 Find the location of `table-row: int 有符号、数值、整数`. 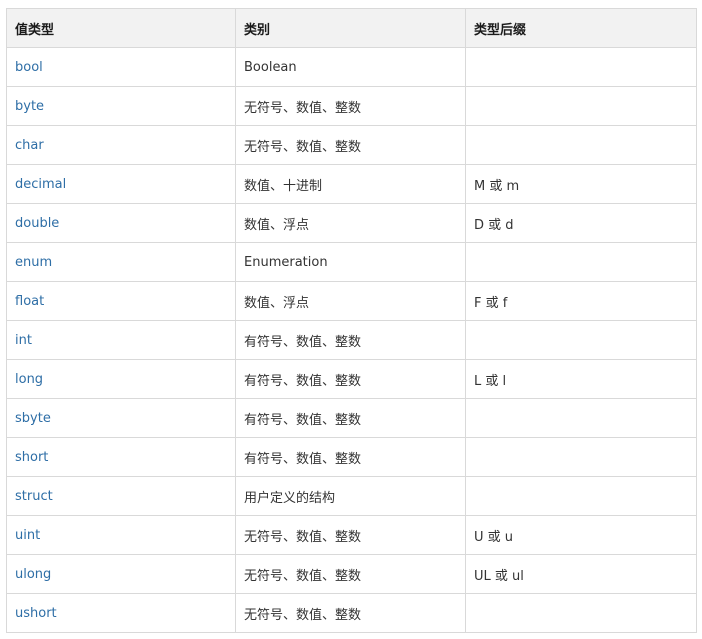

table-row: int 有符号、数值、整数 is located at coordinates (351, 340).